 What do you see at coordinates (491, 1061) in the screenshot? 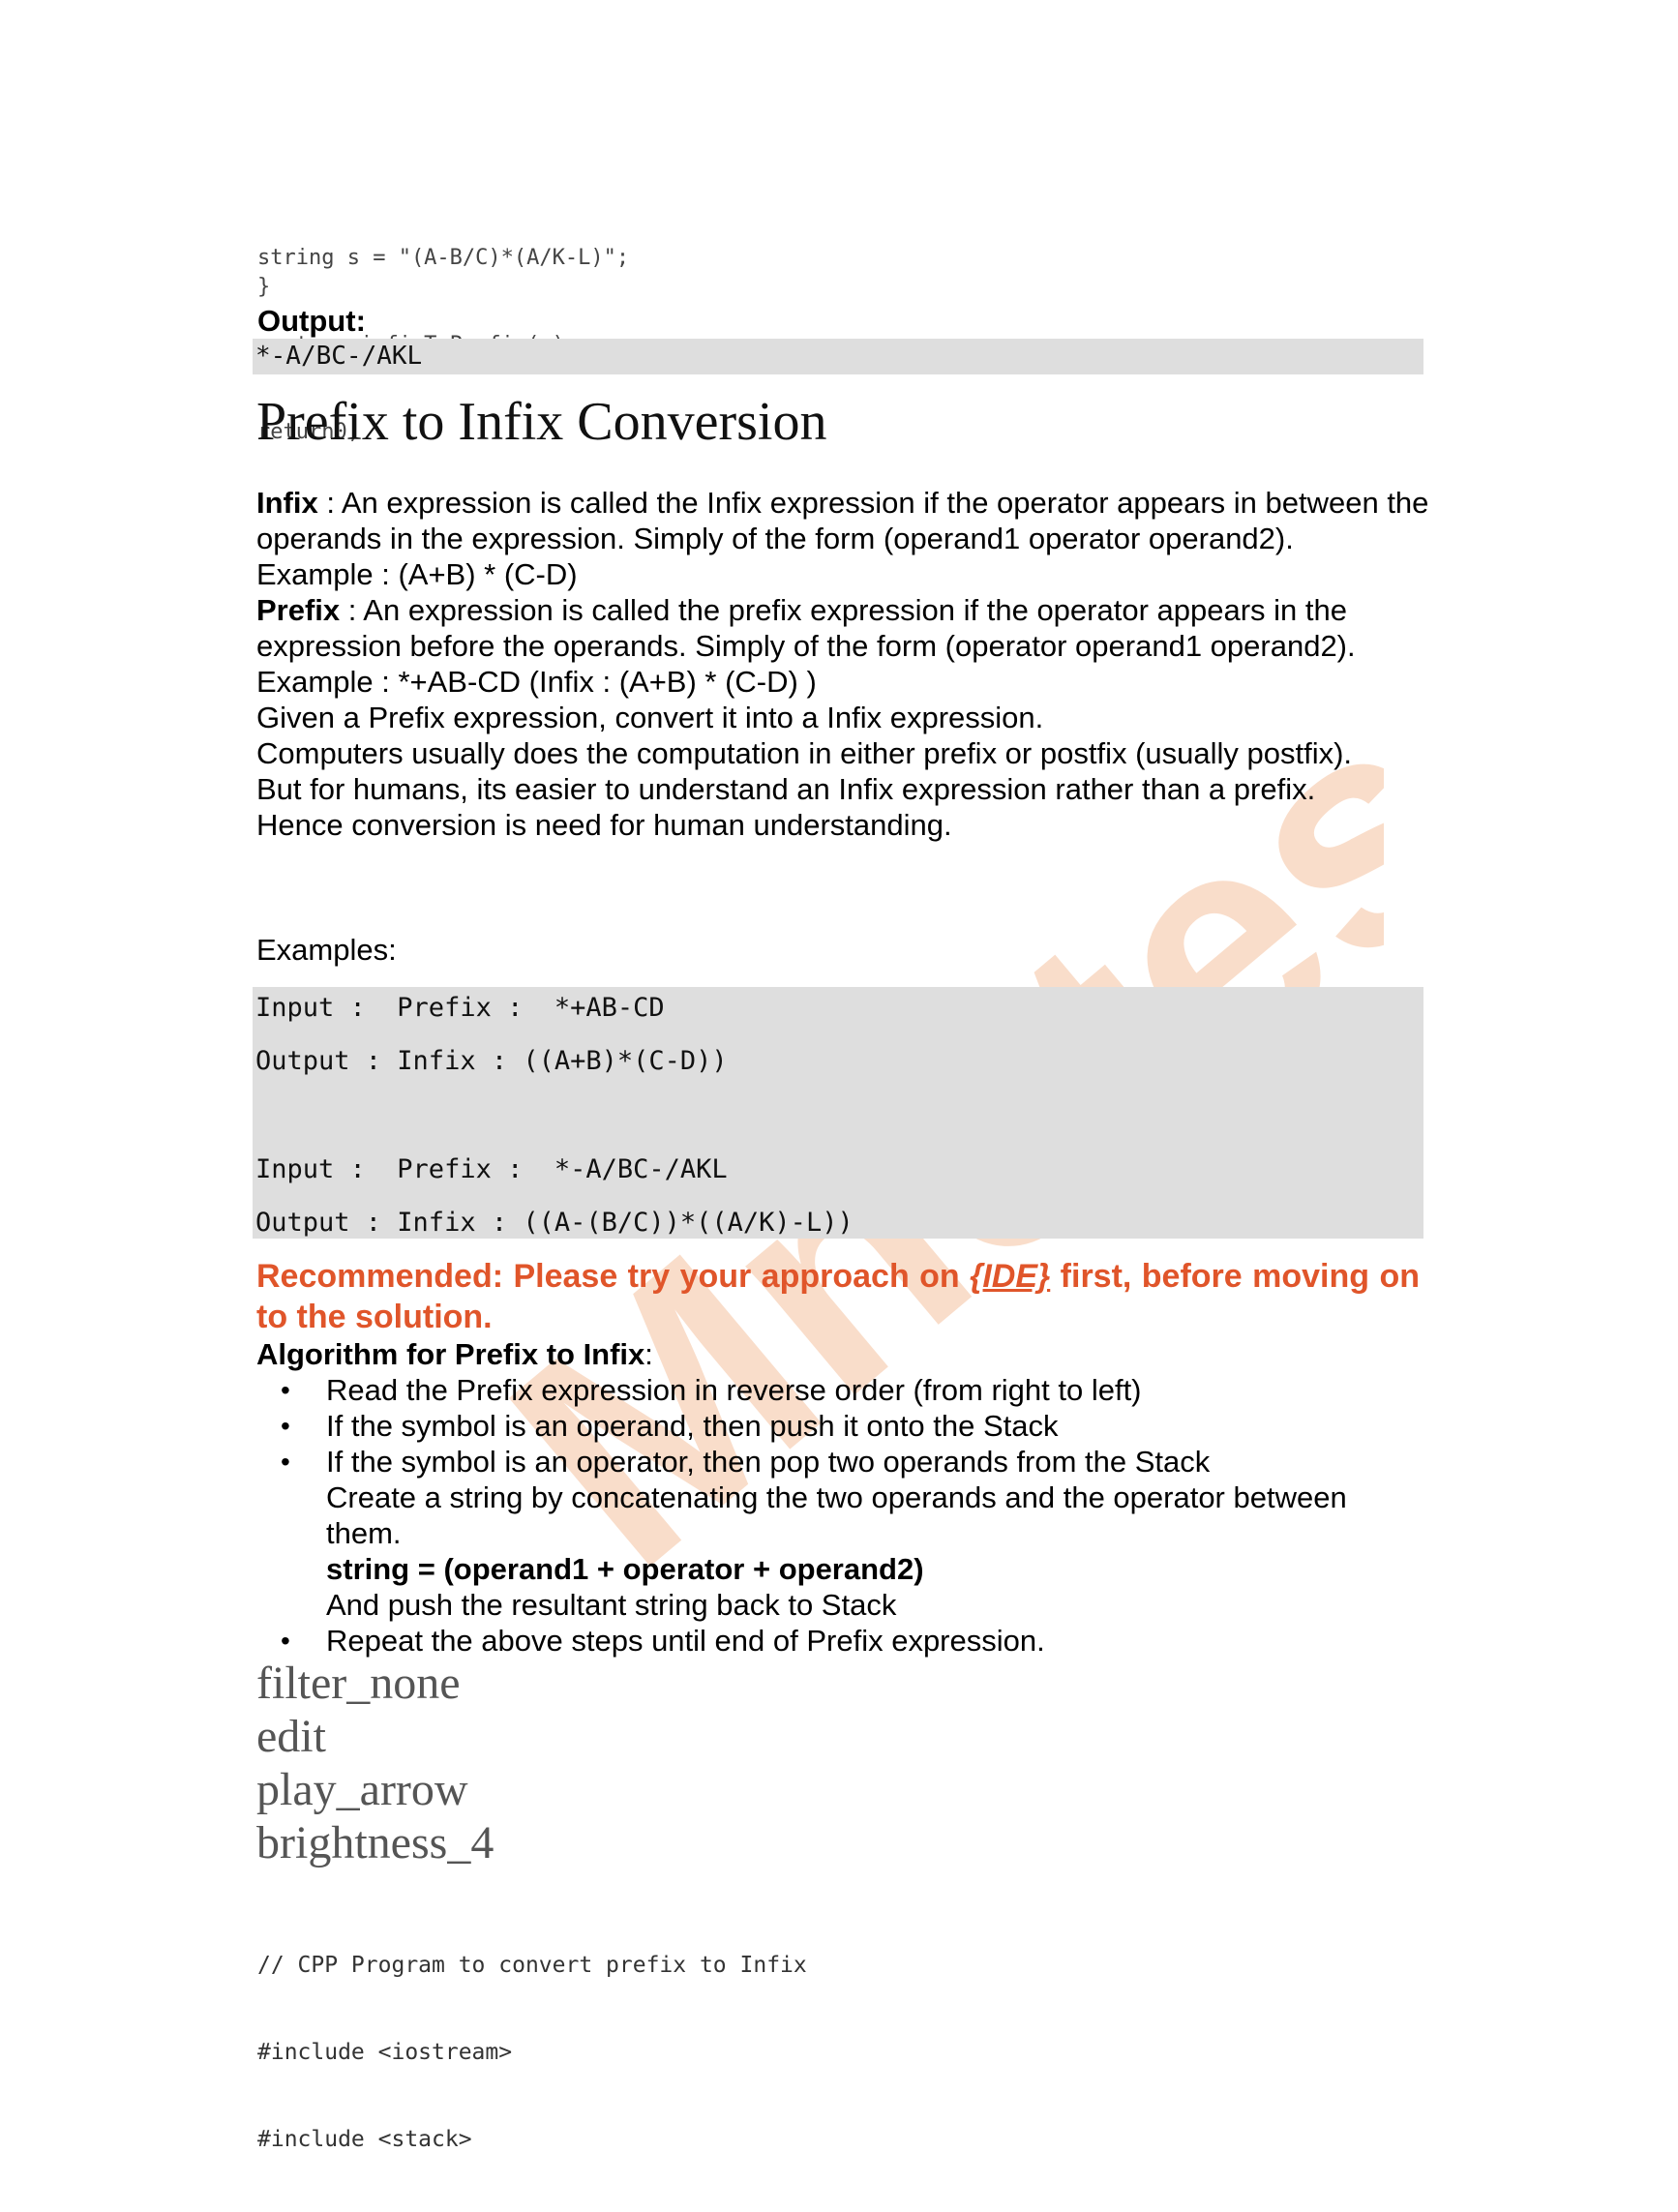
I see `example-output-1: Output : Infix : ((A+B)*(C-D))` at bounding box center [491, 1061].